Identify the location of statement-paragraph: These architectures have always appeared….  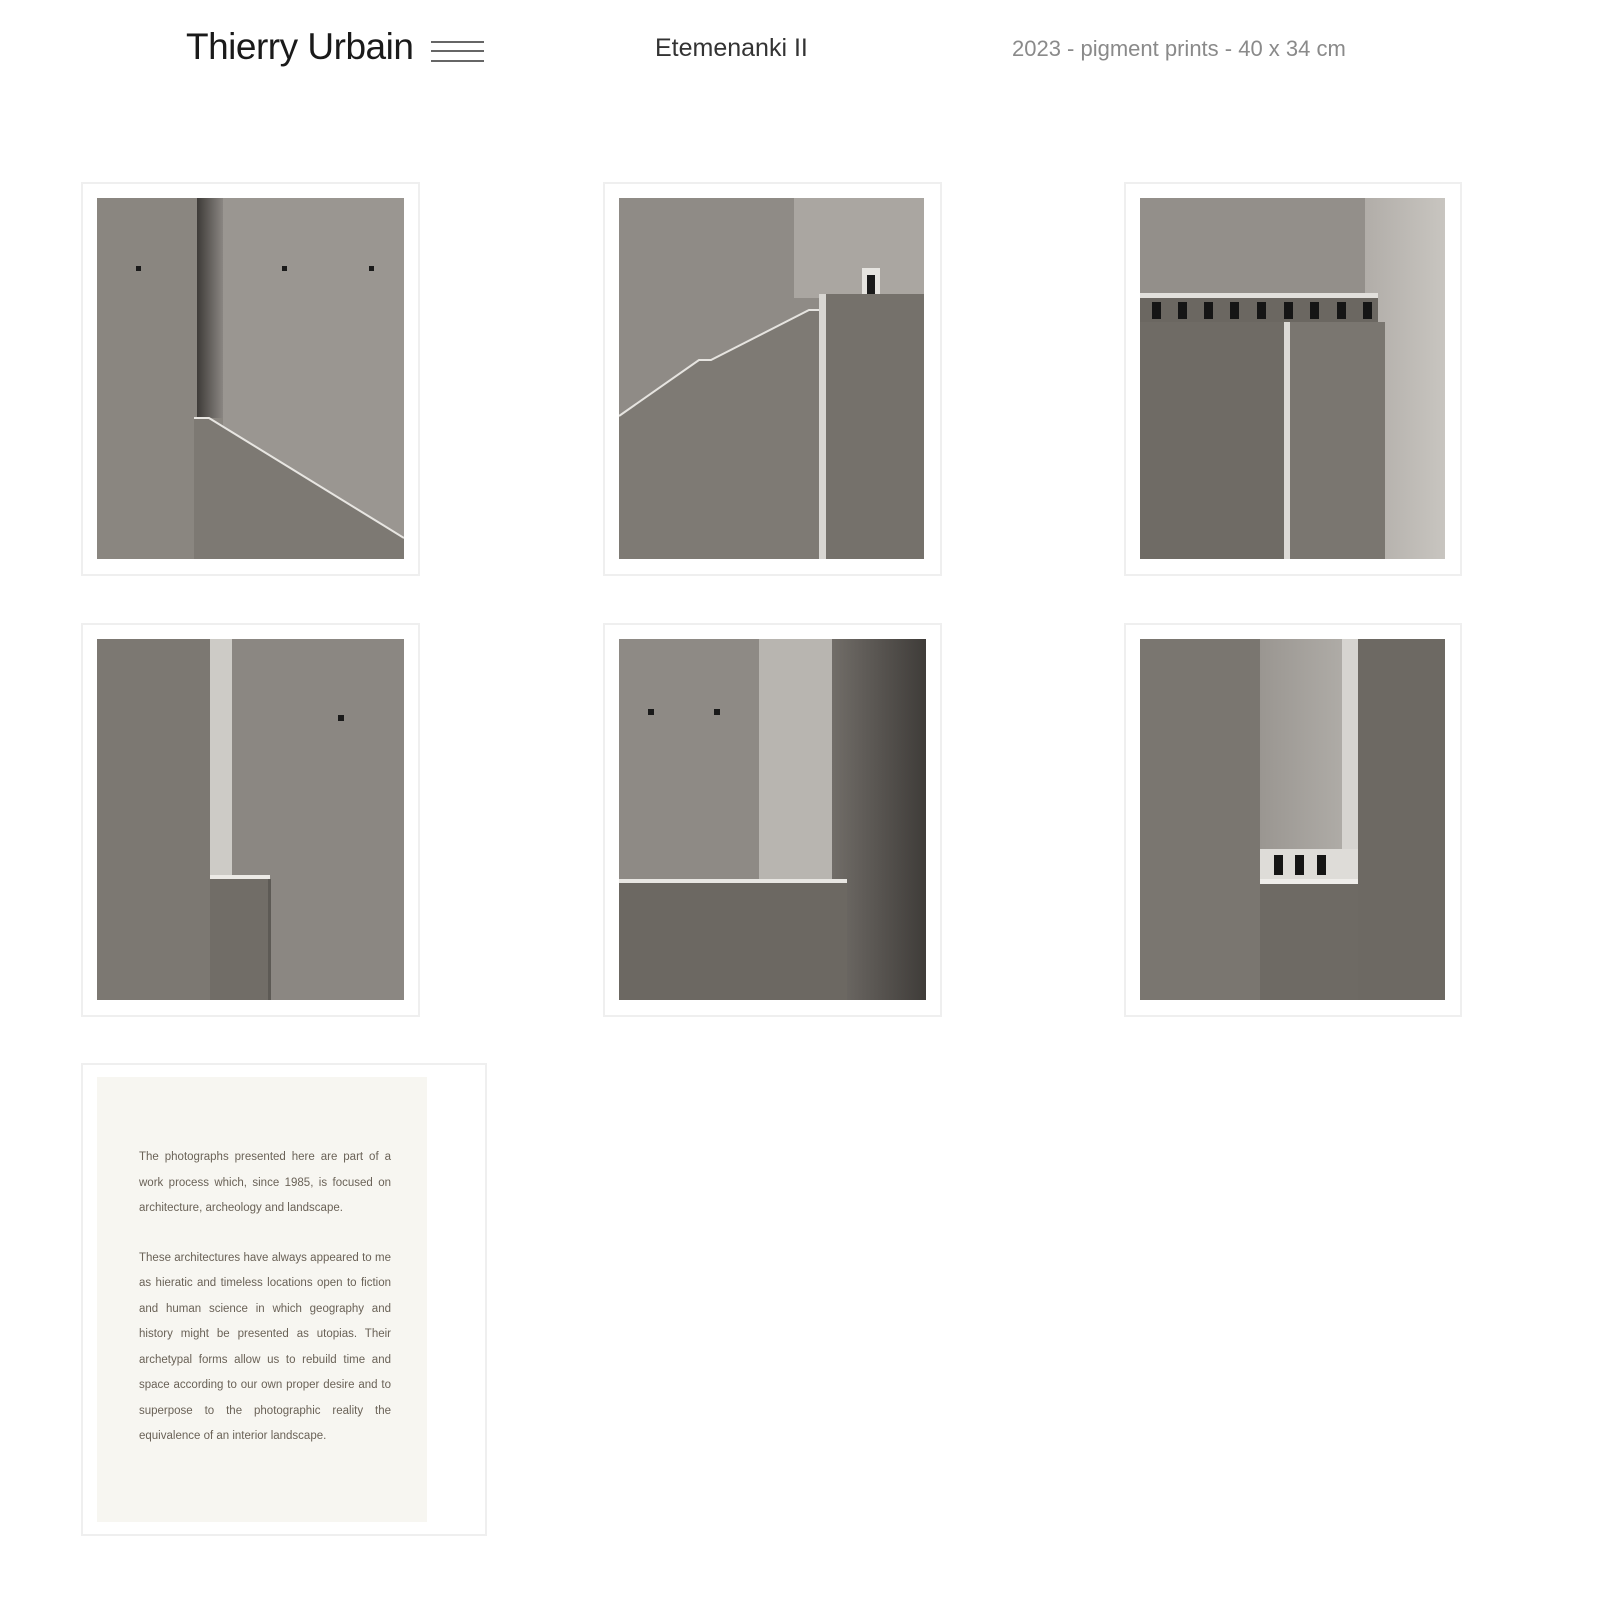
(265, 1347).